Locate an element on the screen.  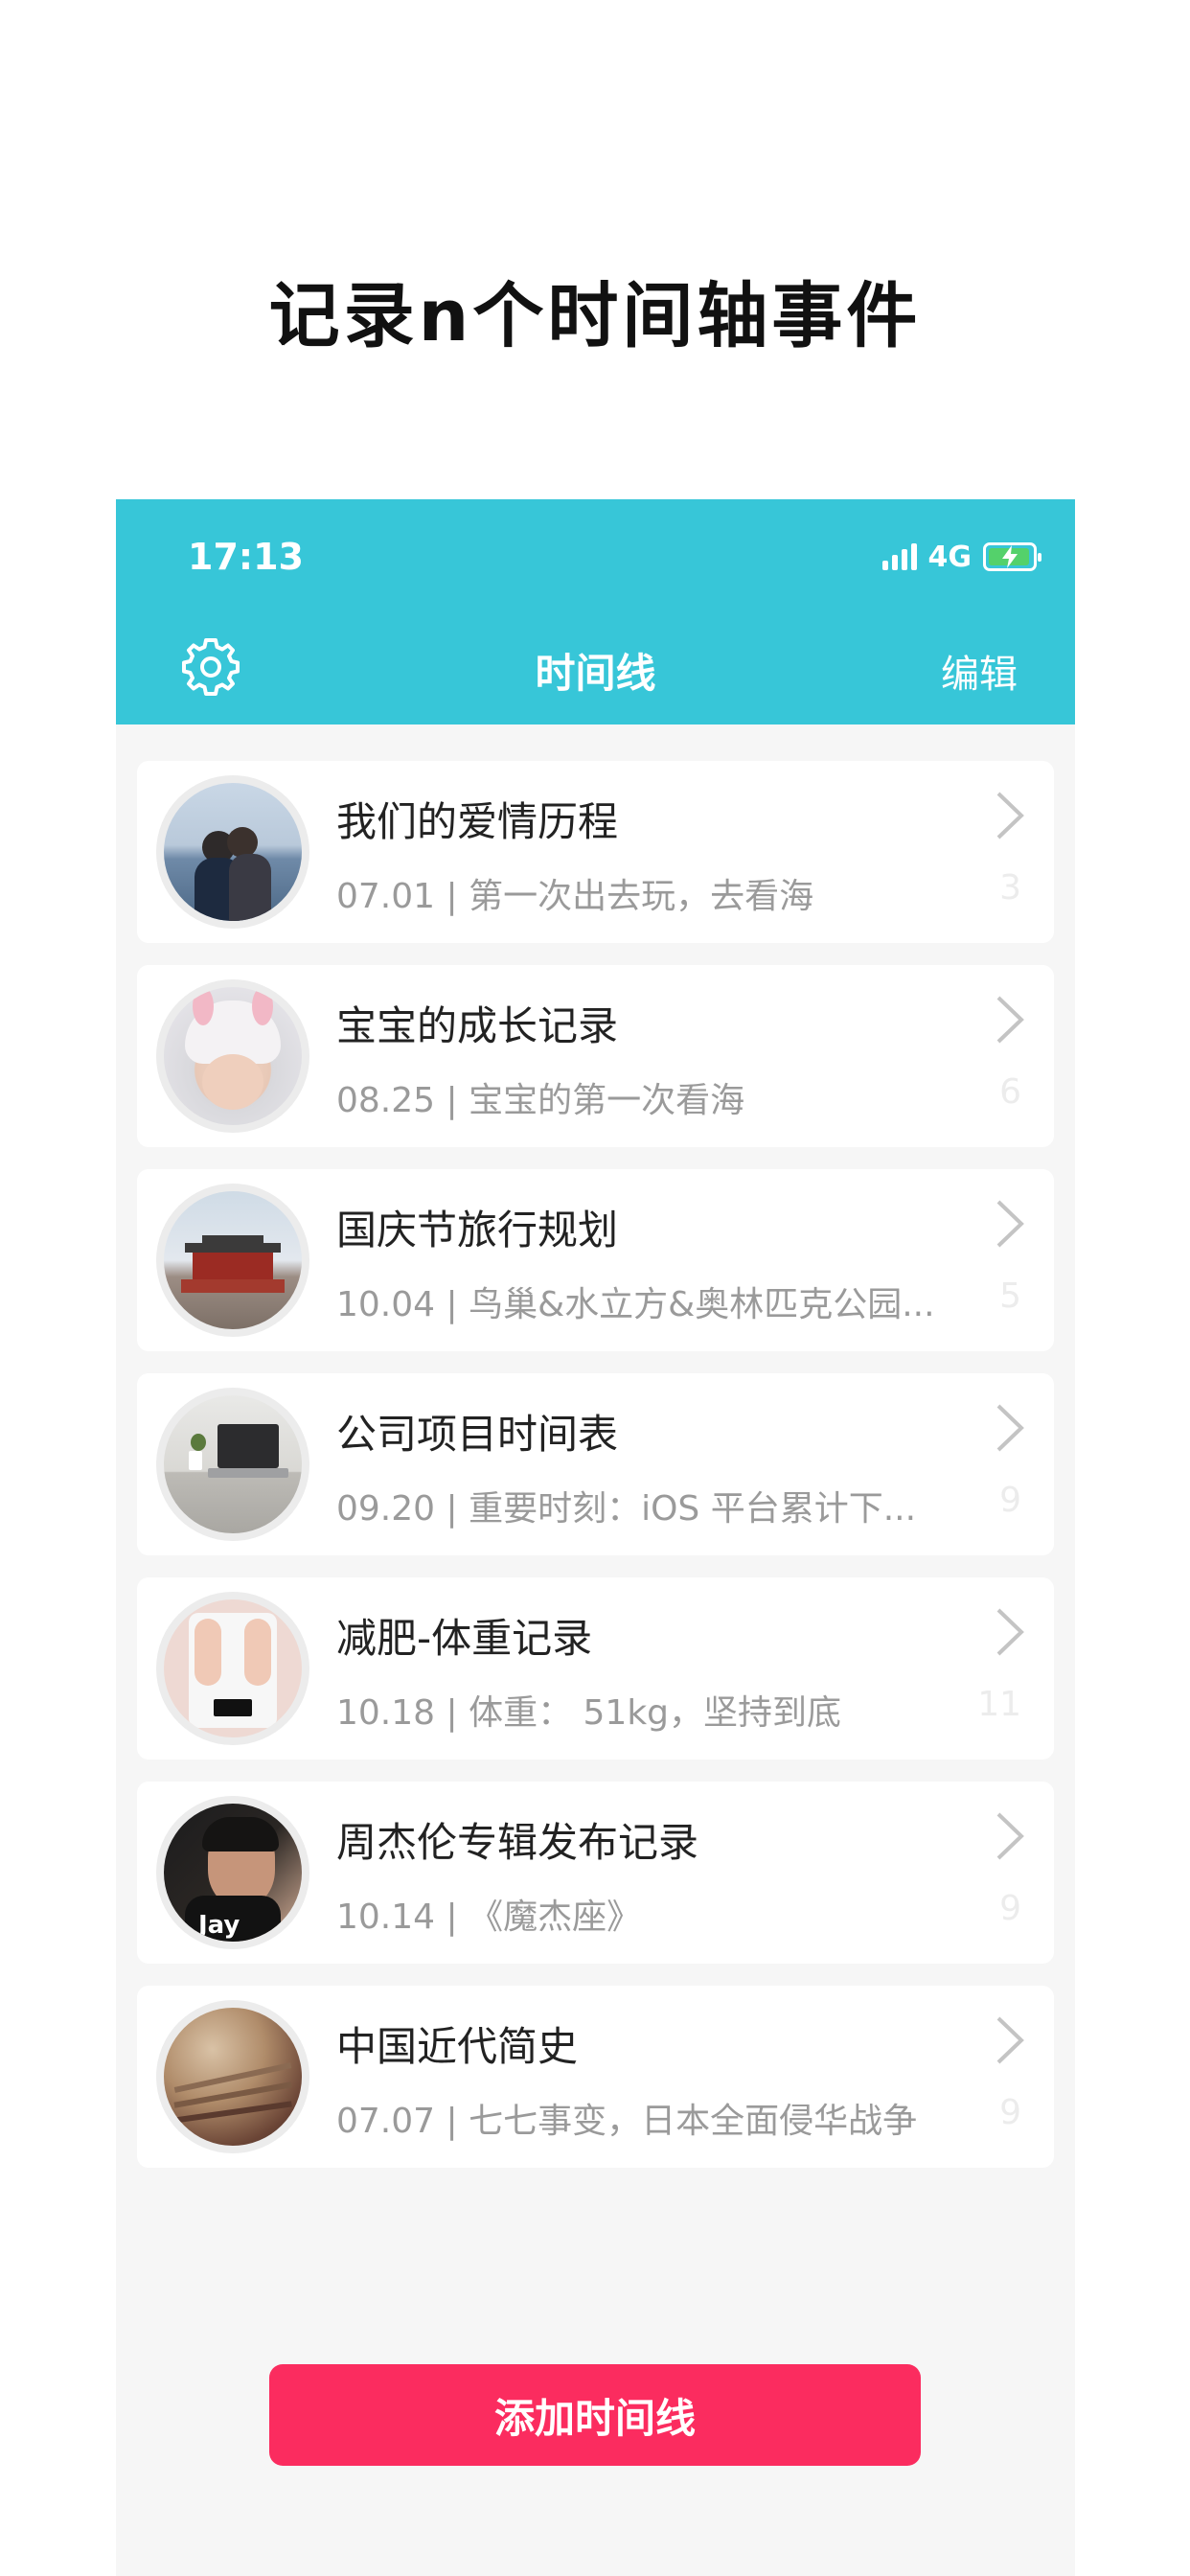
timeline-card: 我们的爱情历程 07.01 | 第一次出去玩，去看海 3 is located at coordinates (595, 852).